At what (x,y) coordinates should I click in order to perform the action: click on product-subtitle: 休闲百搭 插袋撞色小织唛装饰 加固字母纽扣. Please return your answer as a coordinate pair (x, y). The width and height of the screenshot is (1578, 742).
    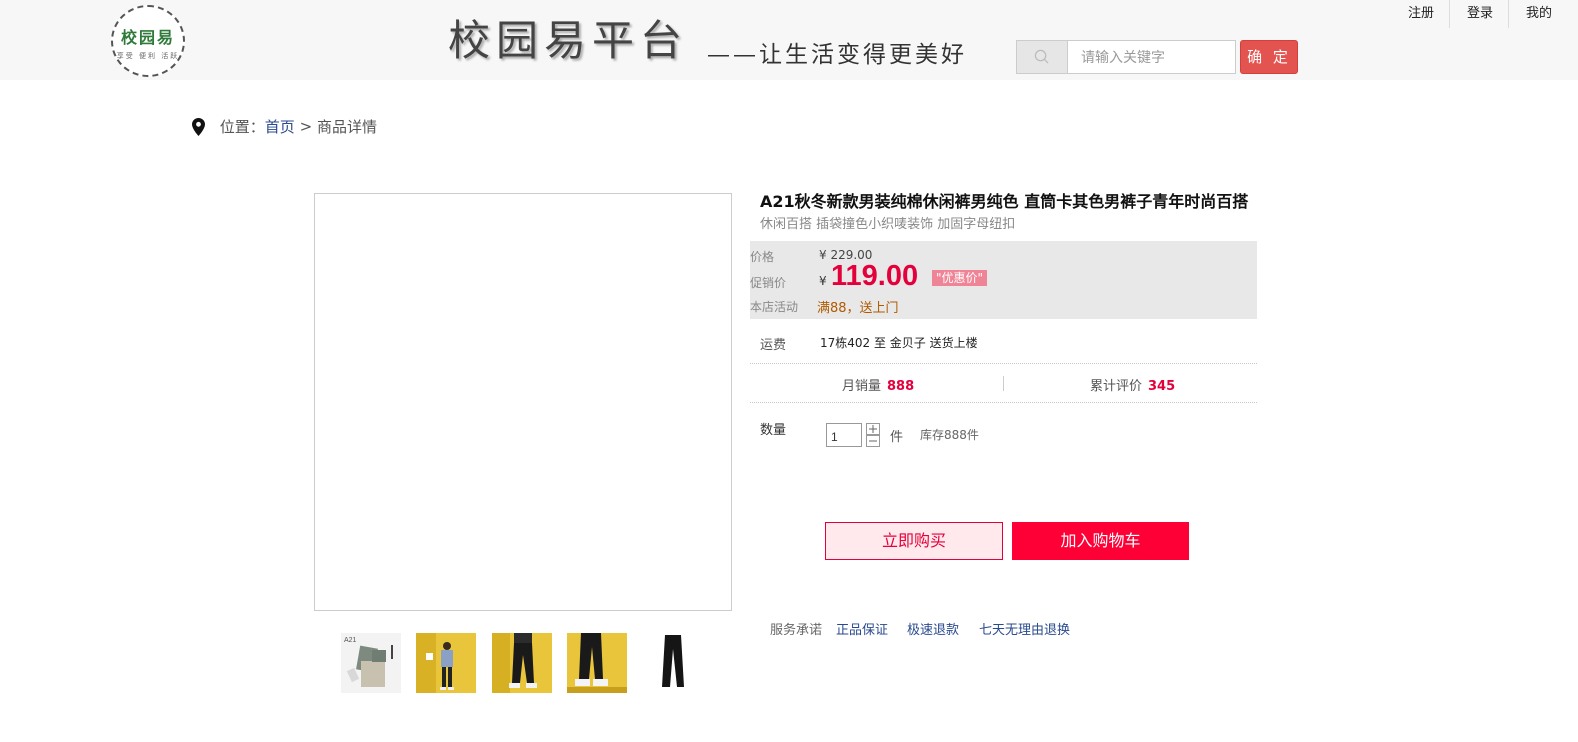
    Looking at the image, I should click on (888, 224).